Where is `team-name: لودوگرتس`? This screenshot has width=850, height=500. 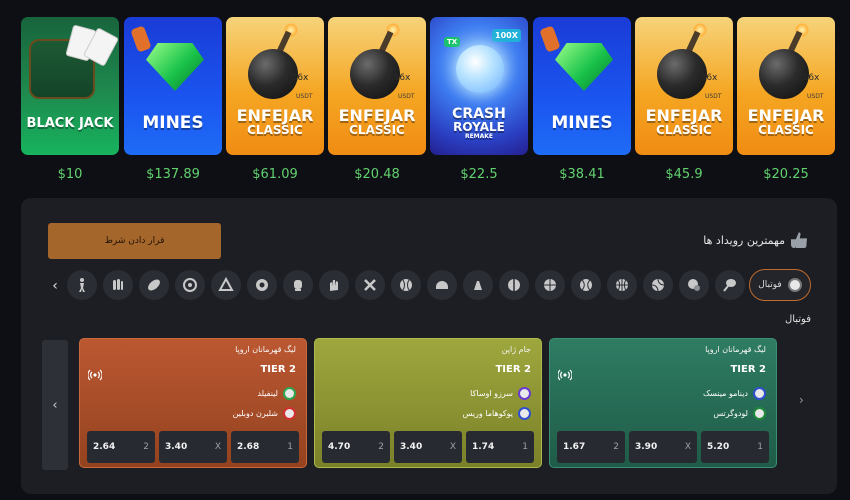
team-name: لودوگرتس is located at coordinates (730, 413).